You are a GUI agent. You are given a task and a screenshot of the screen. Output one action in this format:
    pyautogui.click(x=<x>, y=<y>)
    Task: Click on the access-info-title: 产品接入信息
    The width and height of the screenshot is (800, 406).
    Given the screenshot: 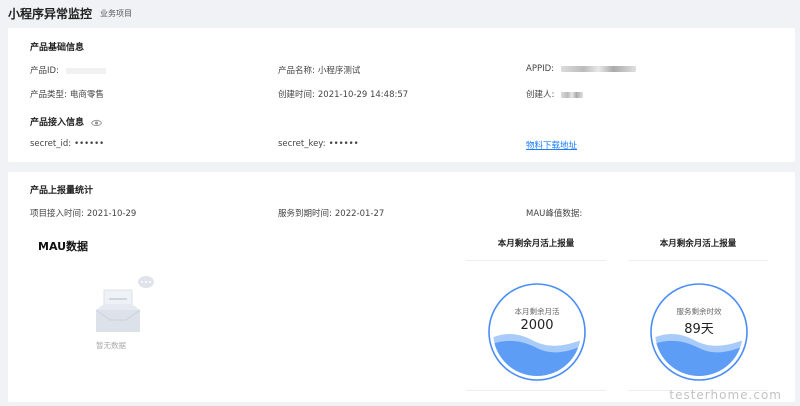 What is the action you would take?
    pyautogui.click(x=66, y=121)
    